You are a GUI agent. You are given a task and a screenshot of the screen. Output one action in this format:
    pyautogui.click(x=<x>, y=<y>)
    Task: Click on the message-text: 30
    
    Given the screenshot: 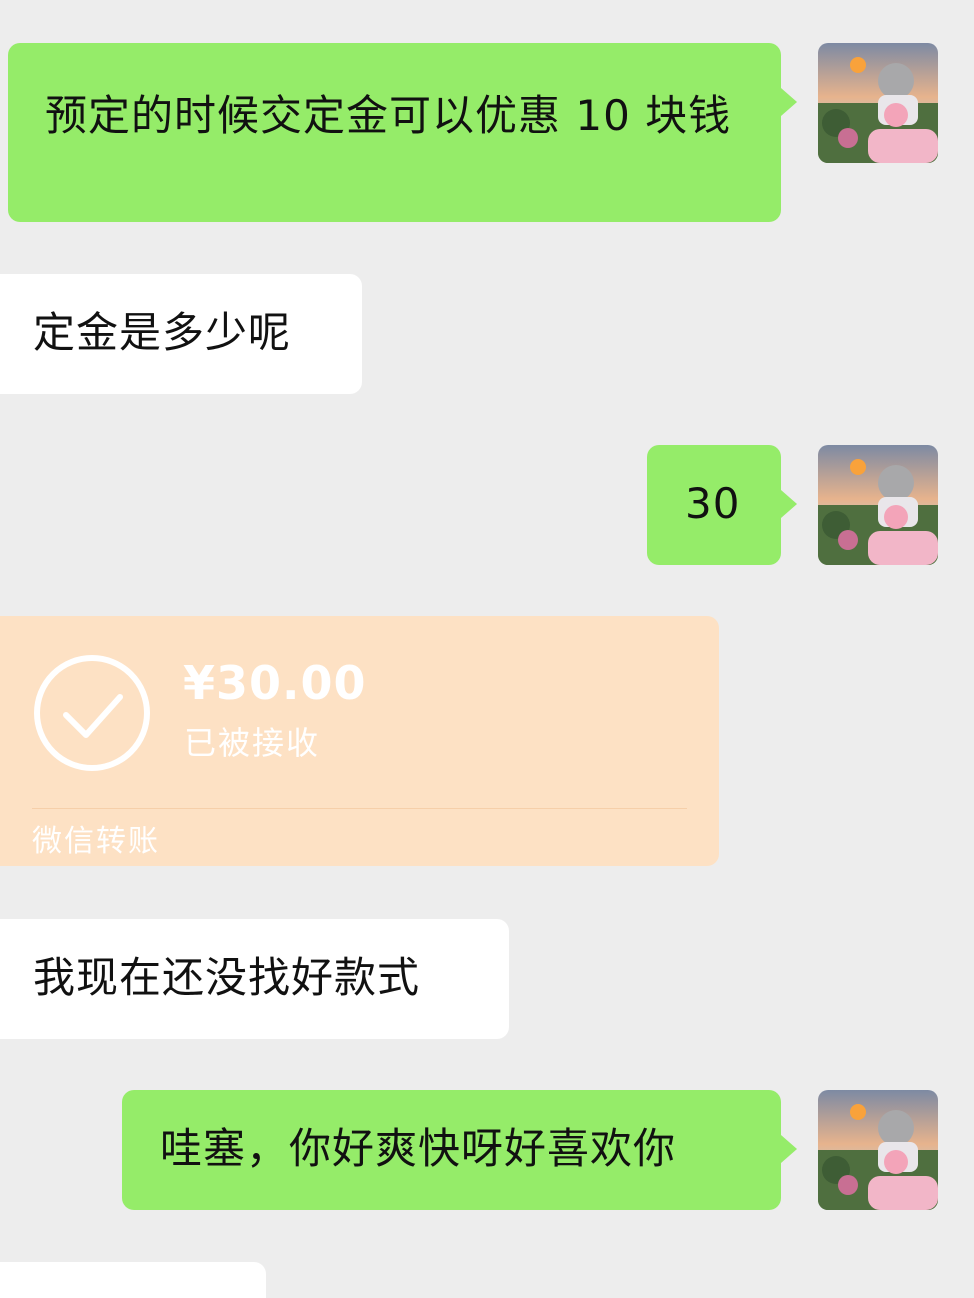 What is the action you would take?
    pyautogui.click(x=713, y=503)
    